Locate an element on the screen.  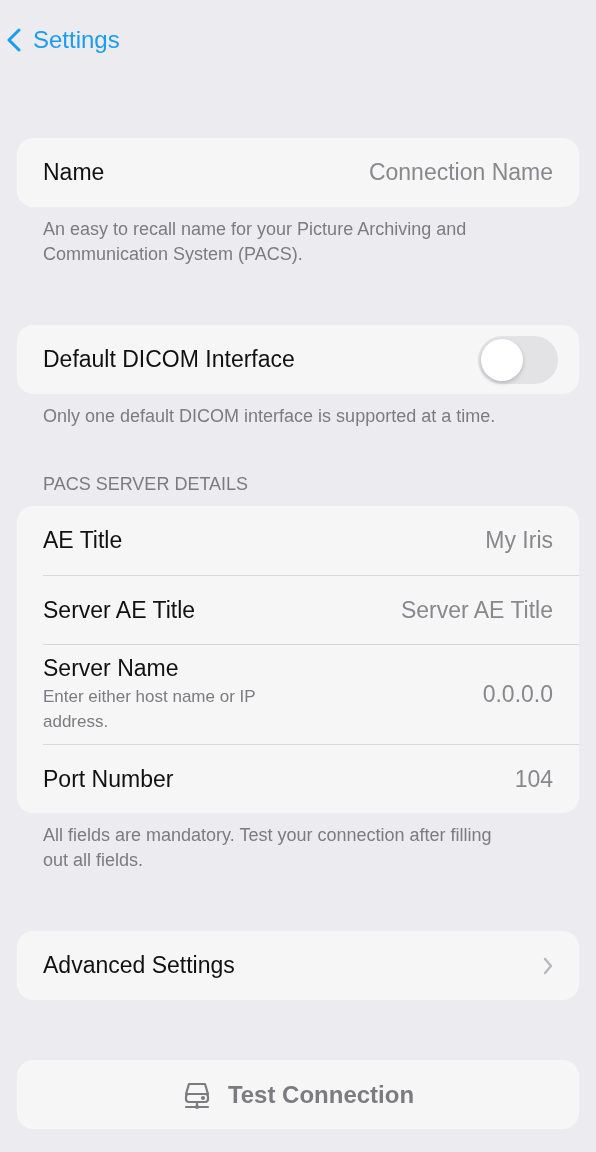
row-label: Server Name is located at coordinates (111, 668).